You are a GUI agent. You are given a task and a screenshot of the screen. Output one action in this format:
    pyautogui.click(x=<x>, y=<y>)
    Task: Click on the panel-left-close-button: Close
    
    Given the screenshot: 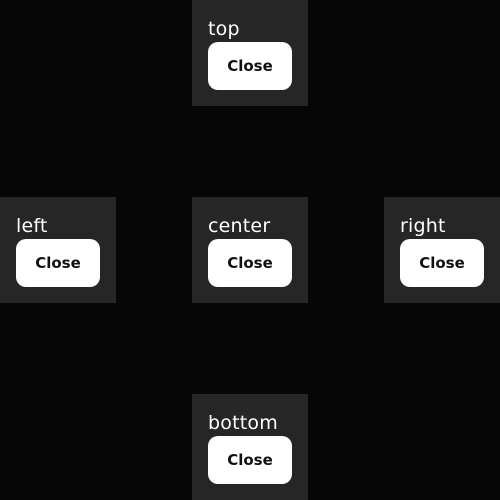 What is the action you would take?
    pyautogui.click(x=58, y=263)
    